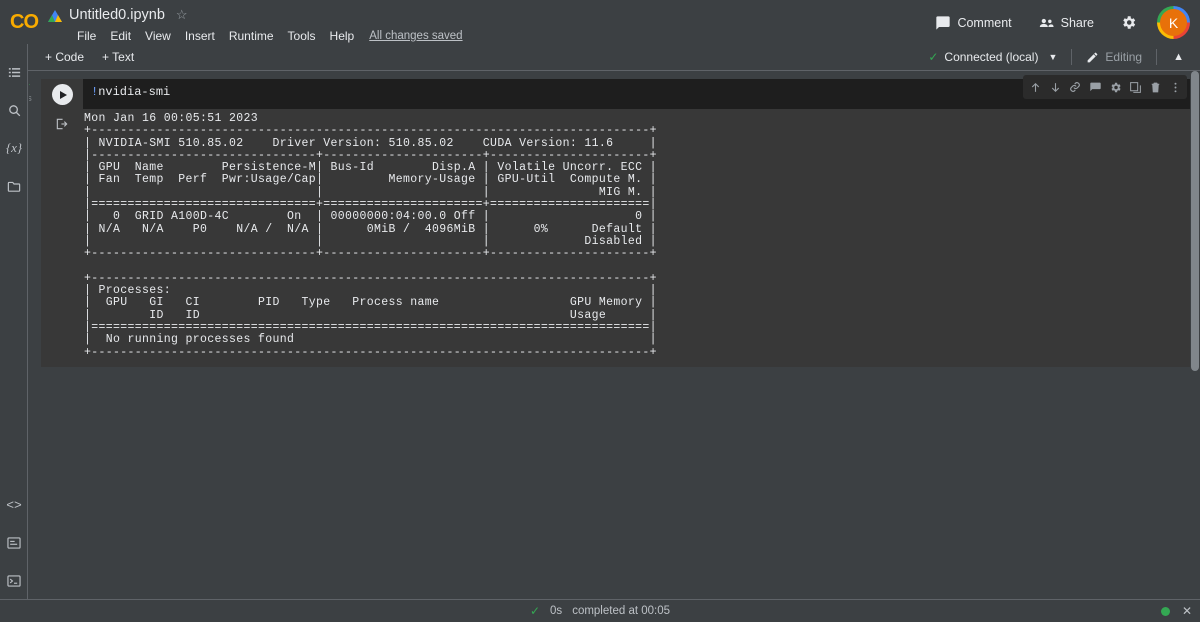  I want to click on execution-status: ✓ 0s completed at 00:05, so click(600, 611).